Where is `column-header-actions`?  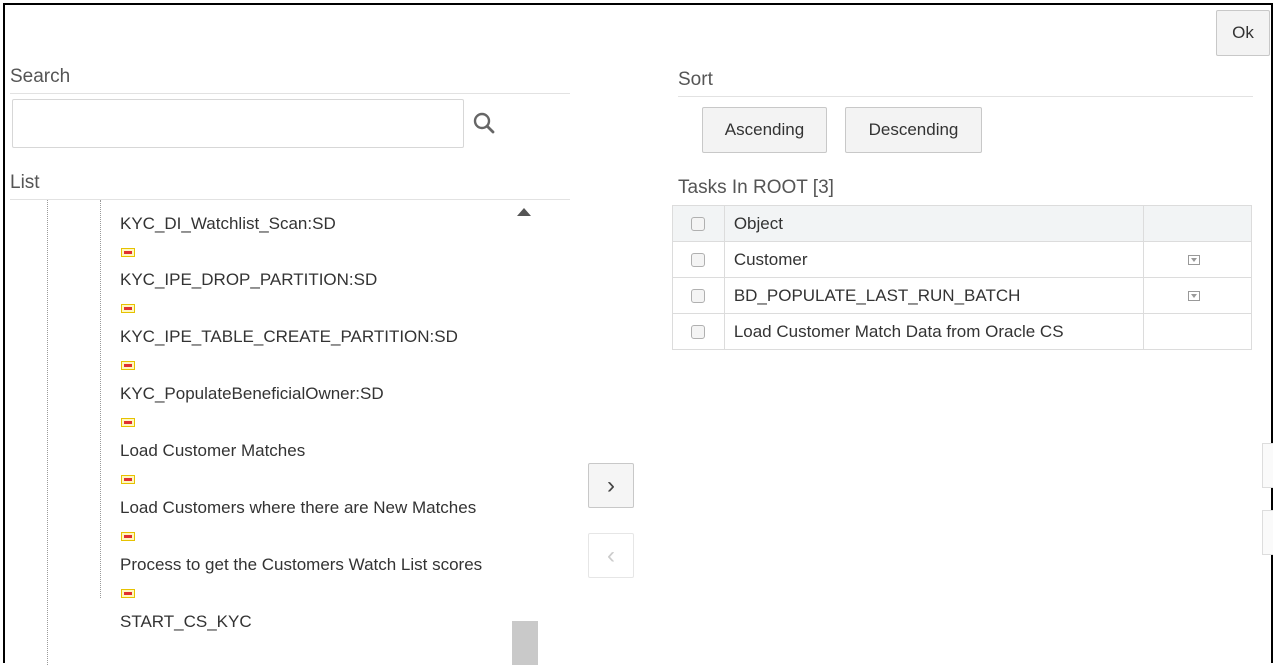
column-header-actions is located at coordinates (1197, 223).